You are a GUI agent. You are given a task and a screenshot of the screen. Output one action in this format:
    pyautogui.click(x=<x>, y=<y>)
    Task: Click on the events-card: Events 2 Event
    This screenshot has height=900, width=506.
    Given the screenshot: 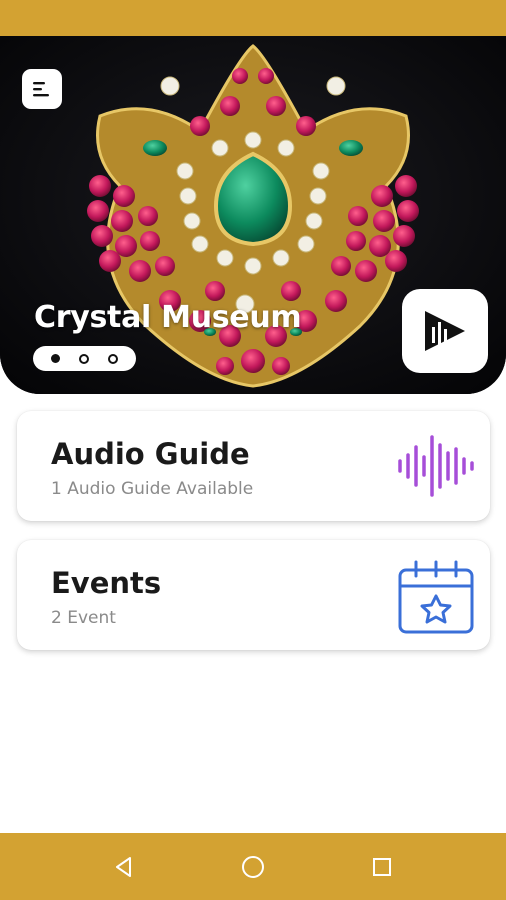 What is the action you would take?
    pyautogui.click(x=253, y=595)
    